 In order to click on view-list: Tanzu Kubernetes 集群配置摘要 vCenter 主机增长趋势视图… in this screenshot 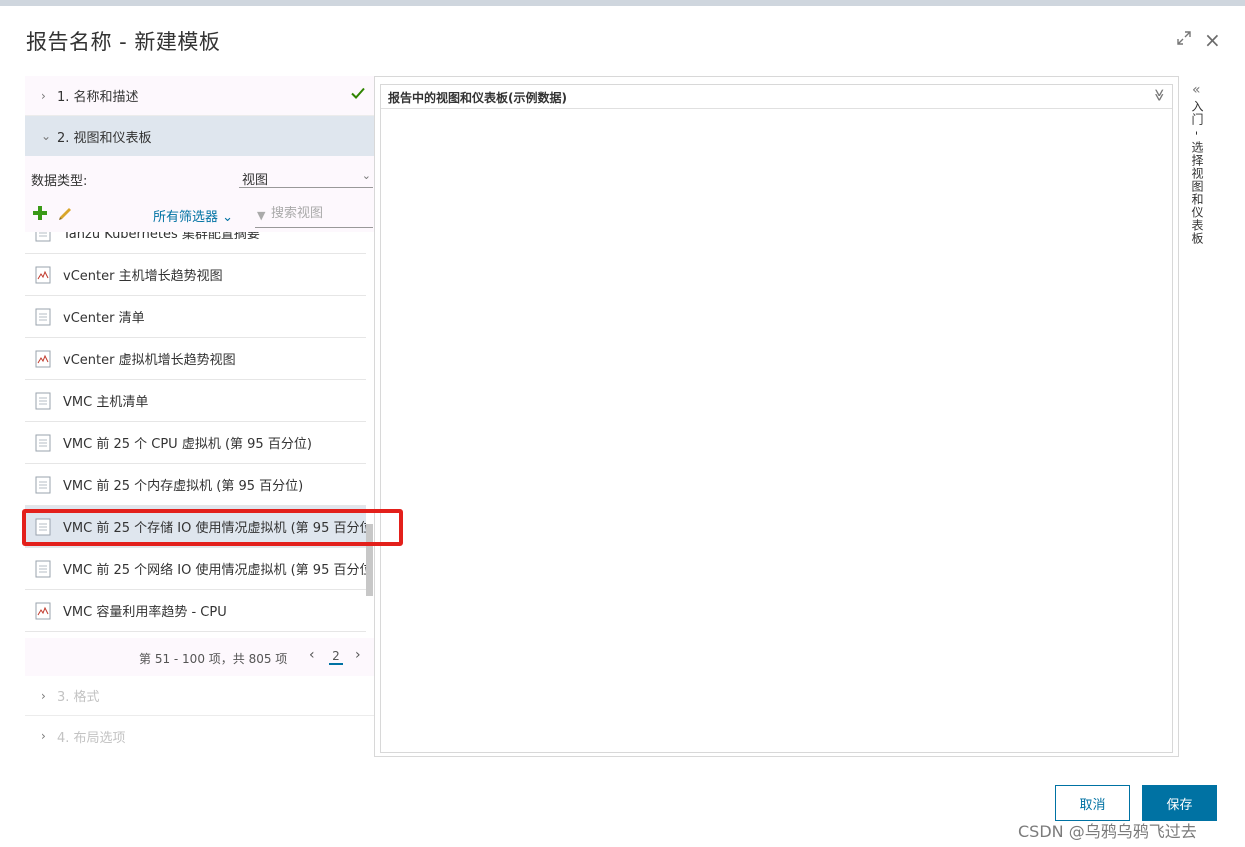, I will do `click(199, 435)`.